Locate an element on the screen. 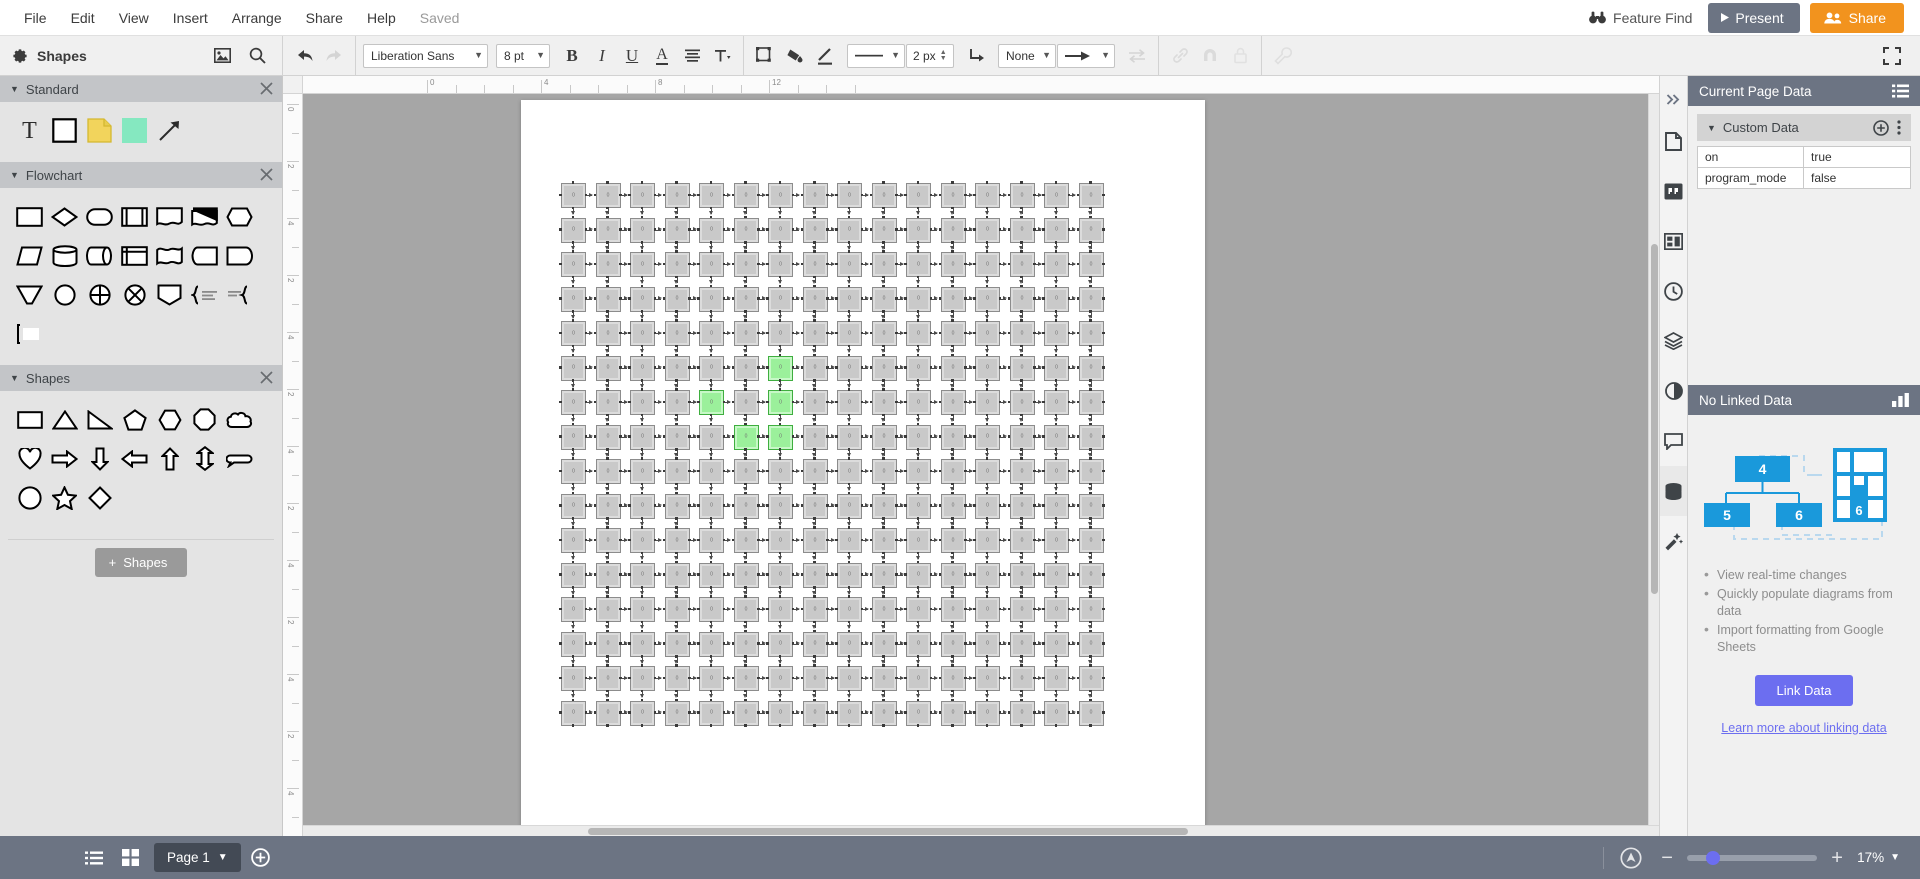  more-options-icon is located at coordinates (1899, 127).